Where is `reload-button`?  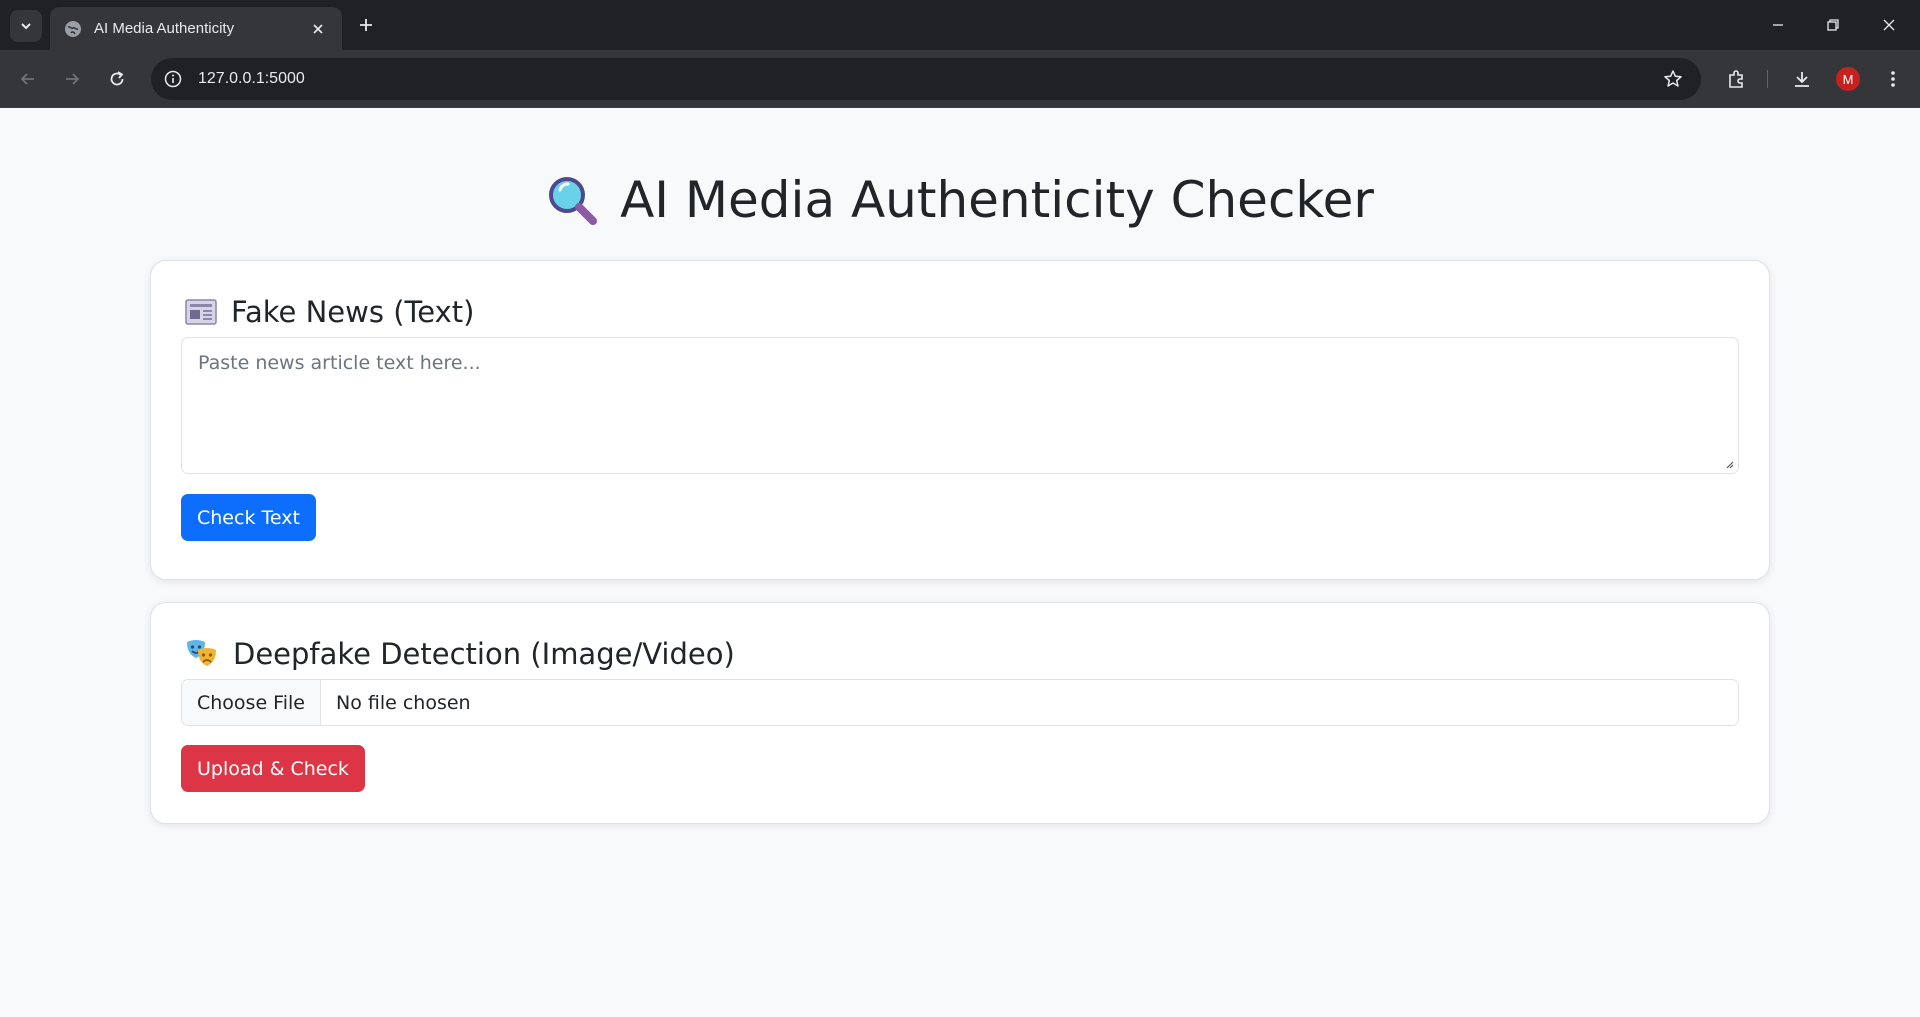
reload-button is located at coordinates (117, 79).